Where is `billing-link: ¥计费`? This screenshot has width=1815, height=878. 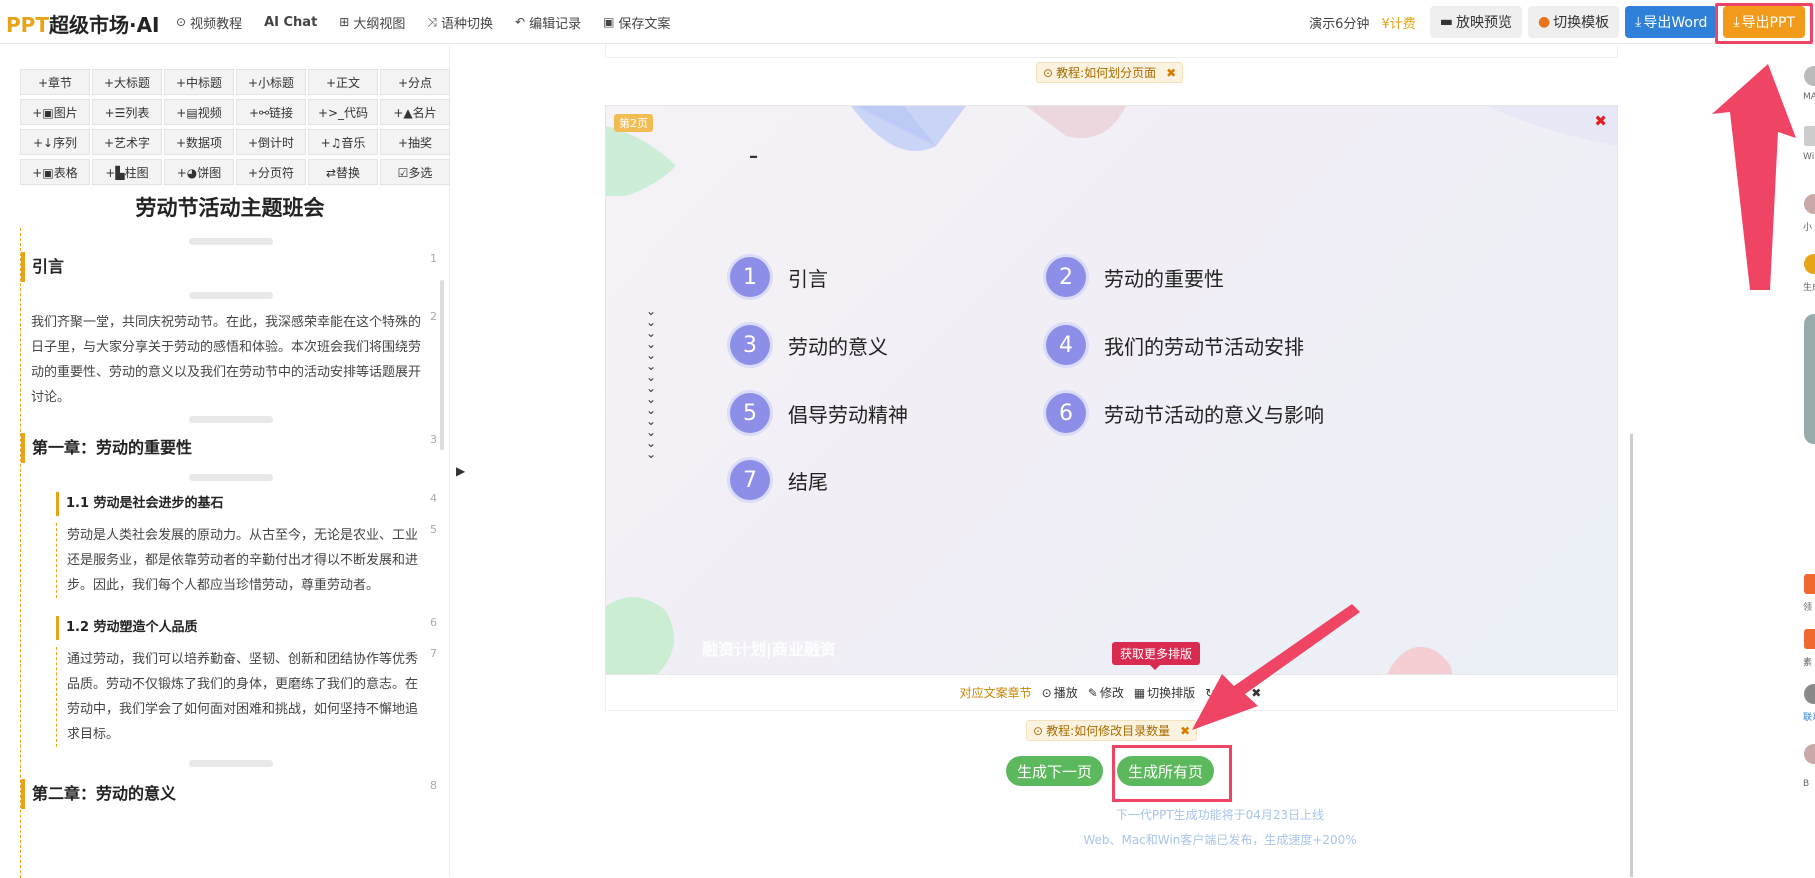
billing-link: ¥计费 is located at coordinates (1398, 22).